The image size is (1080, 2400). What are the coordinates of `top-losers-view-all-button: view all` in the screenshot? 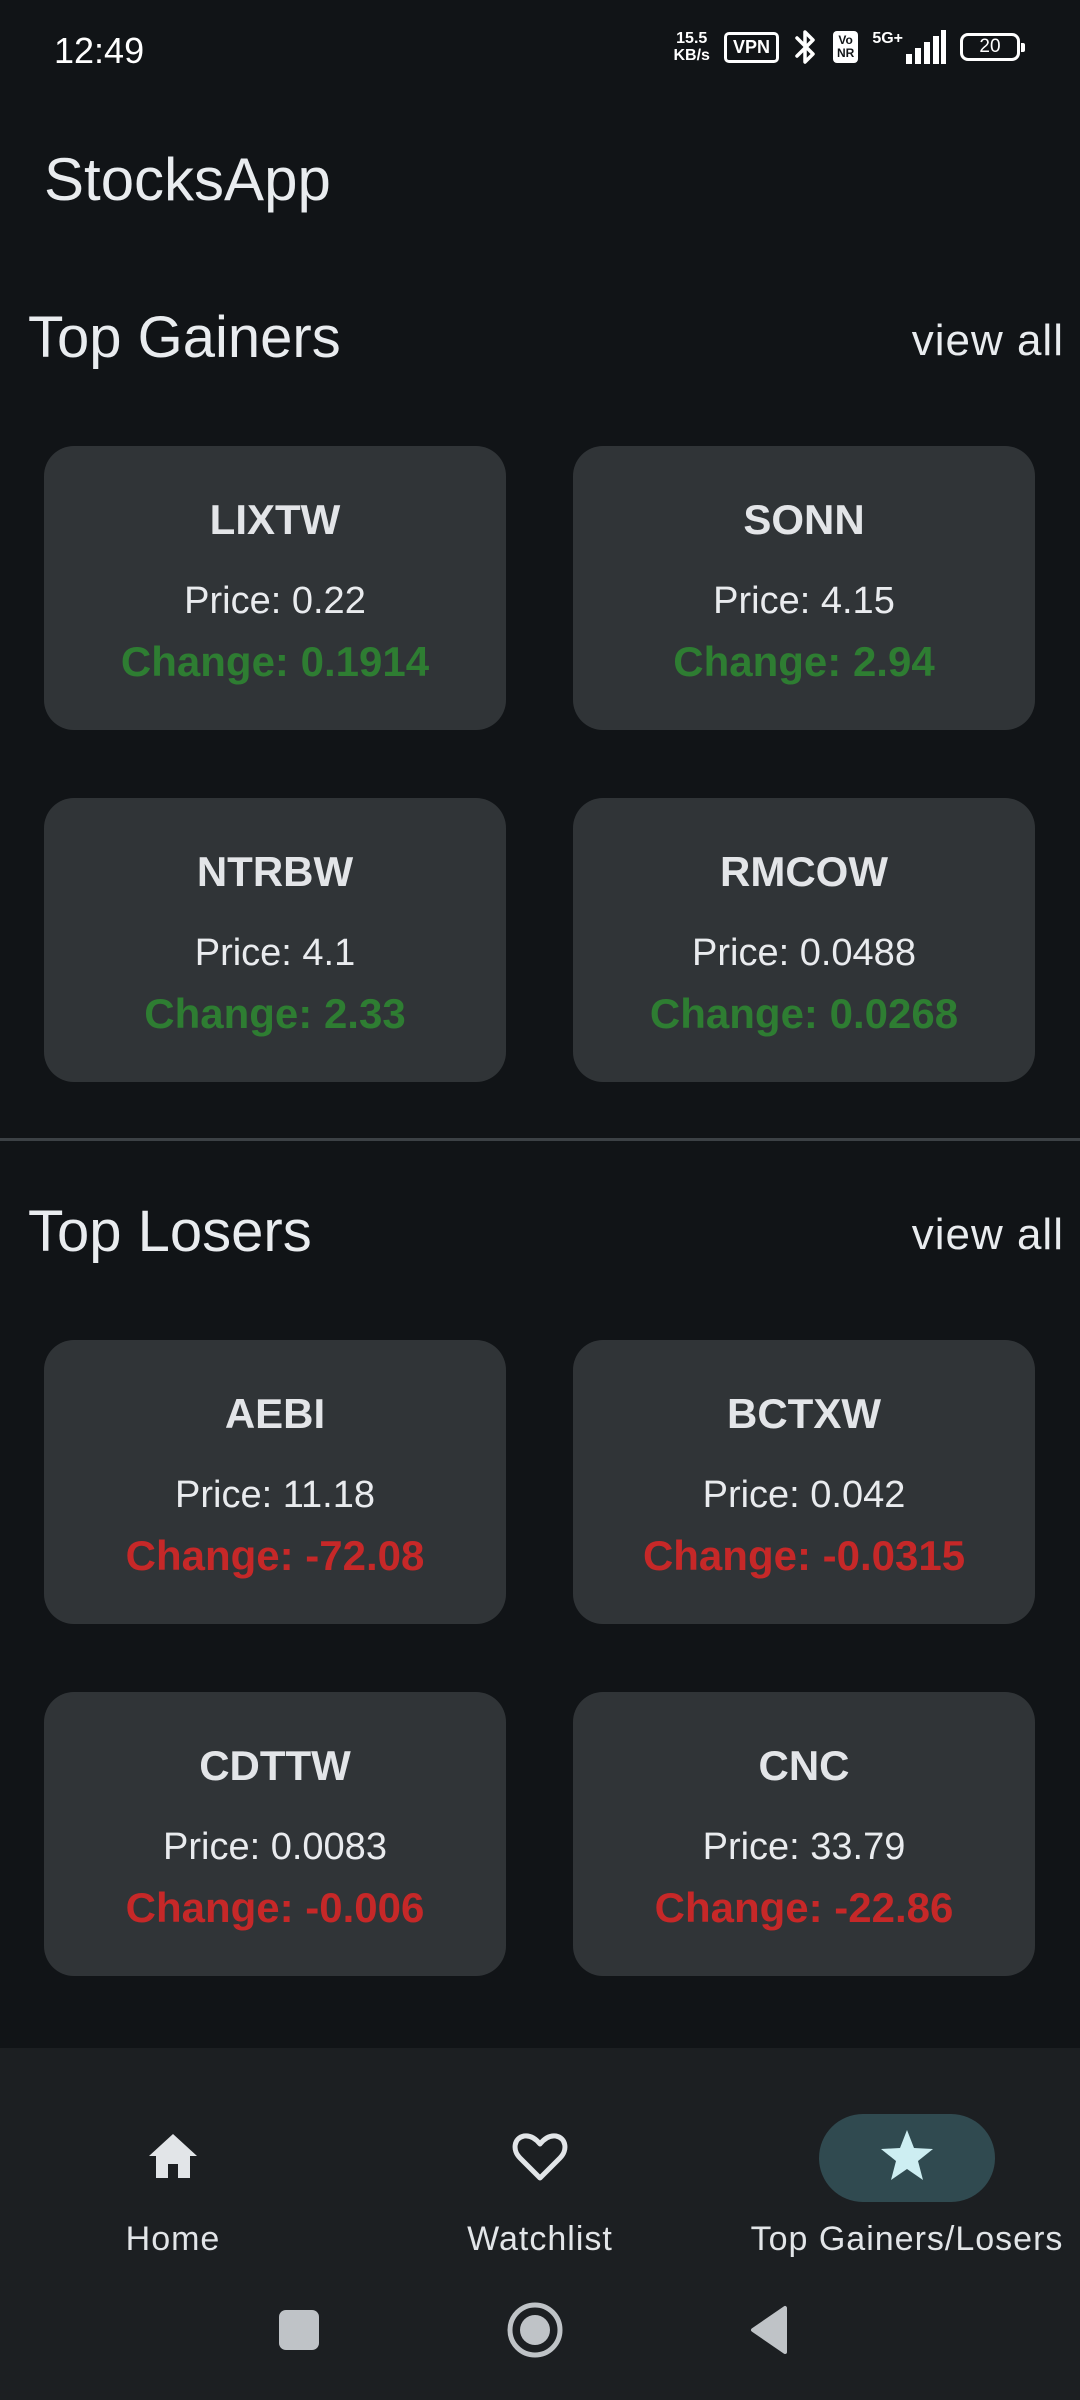 It's located at (988, 1235).